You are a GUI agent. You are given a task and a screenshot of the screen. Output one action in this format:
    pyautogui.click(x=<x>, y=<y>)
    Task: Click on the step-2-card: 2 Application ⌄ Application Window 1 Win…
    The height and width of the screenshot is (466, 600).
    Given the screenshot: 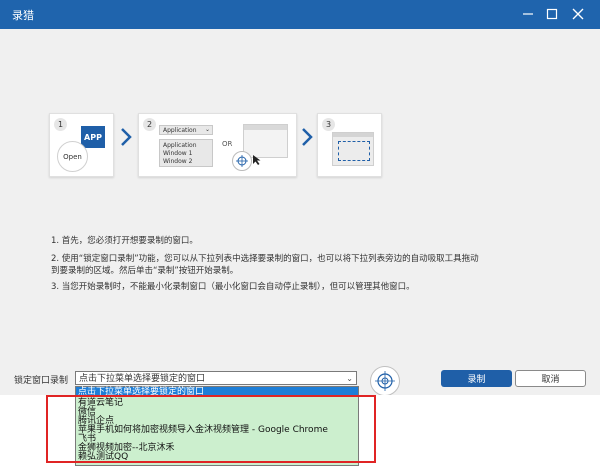 What is the action you would take?
    pyautogui.click(x=217, y=145)
    